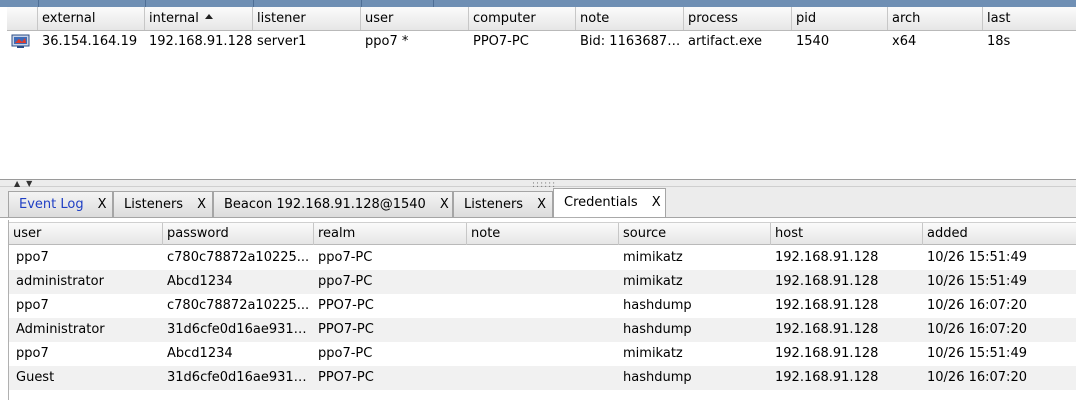 The width and height of the screenshot is (1076, 400). I want to click on column-header-last: last, so click(1029, 18).